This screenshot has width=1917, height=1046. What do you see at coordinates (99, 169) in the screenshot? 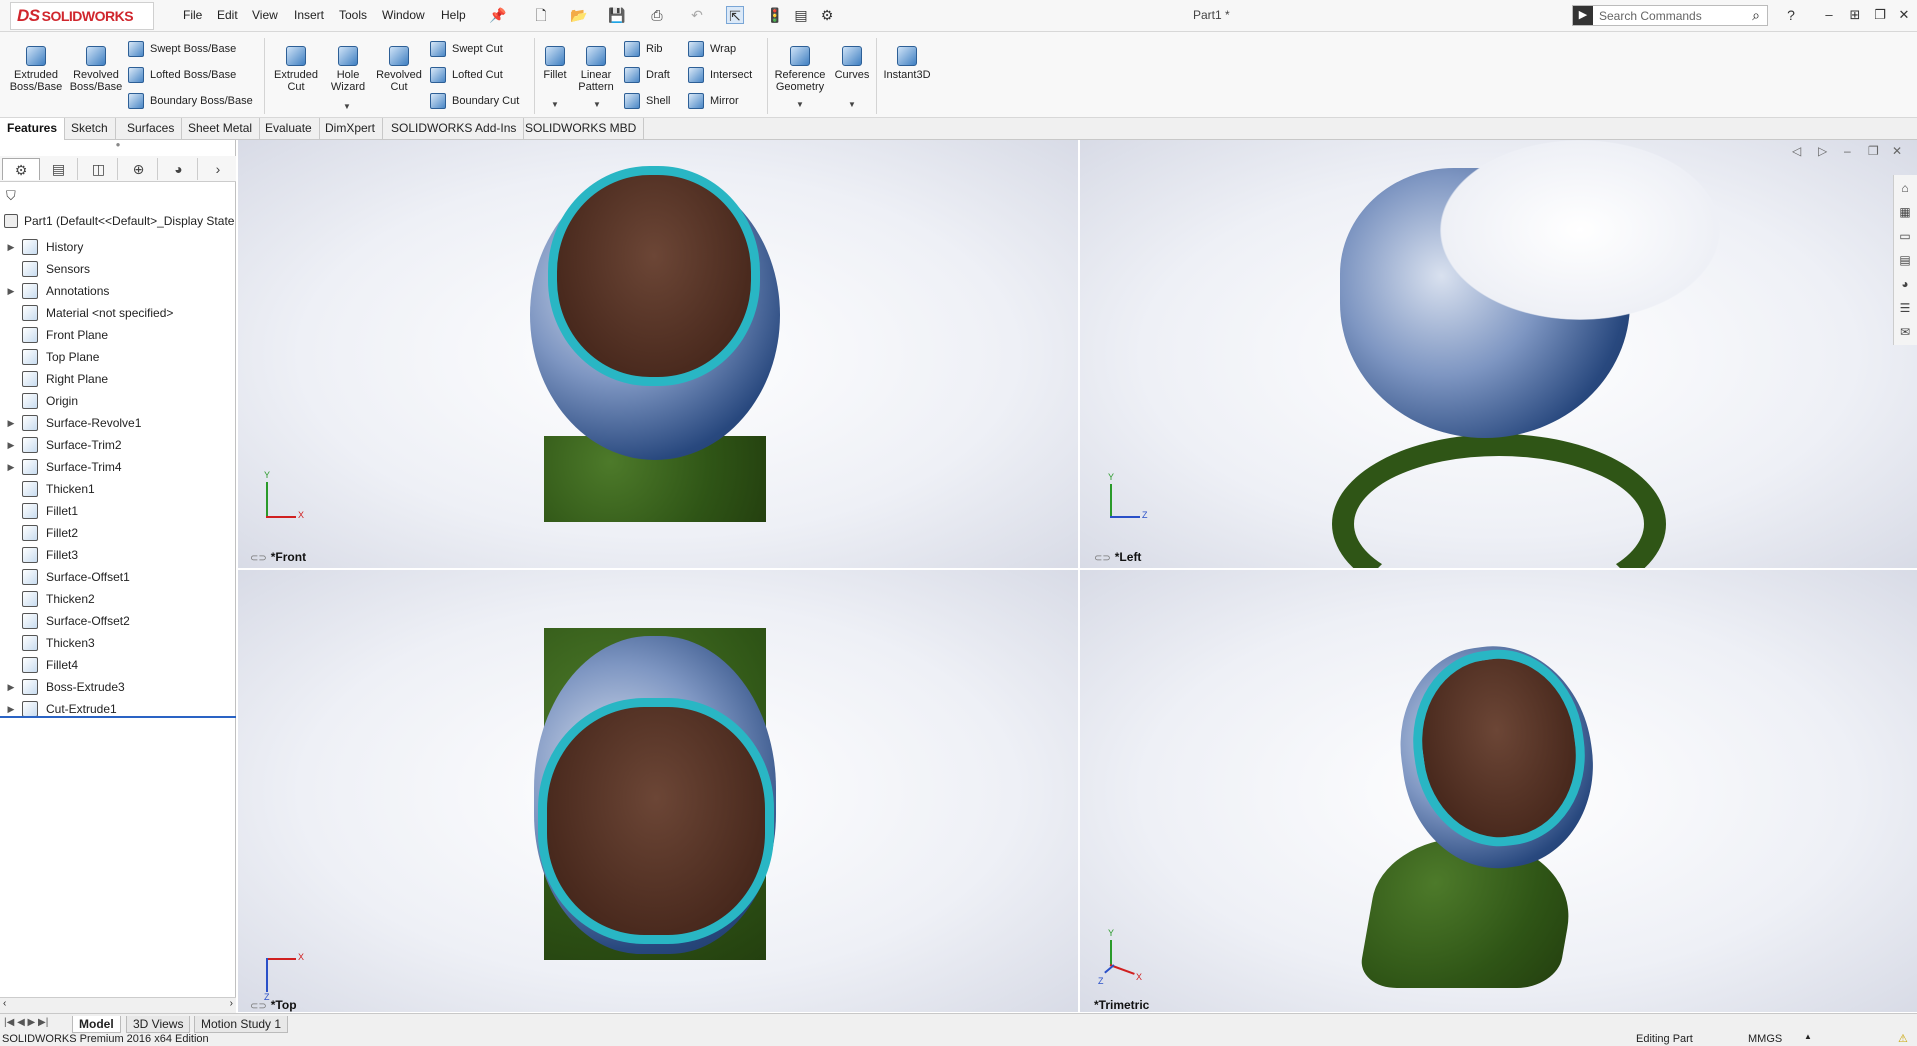
I see `configurationmanager-tab-icon: ◫` at bounding box center [99, 169].